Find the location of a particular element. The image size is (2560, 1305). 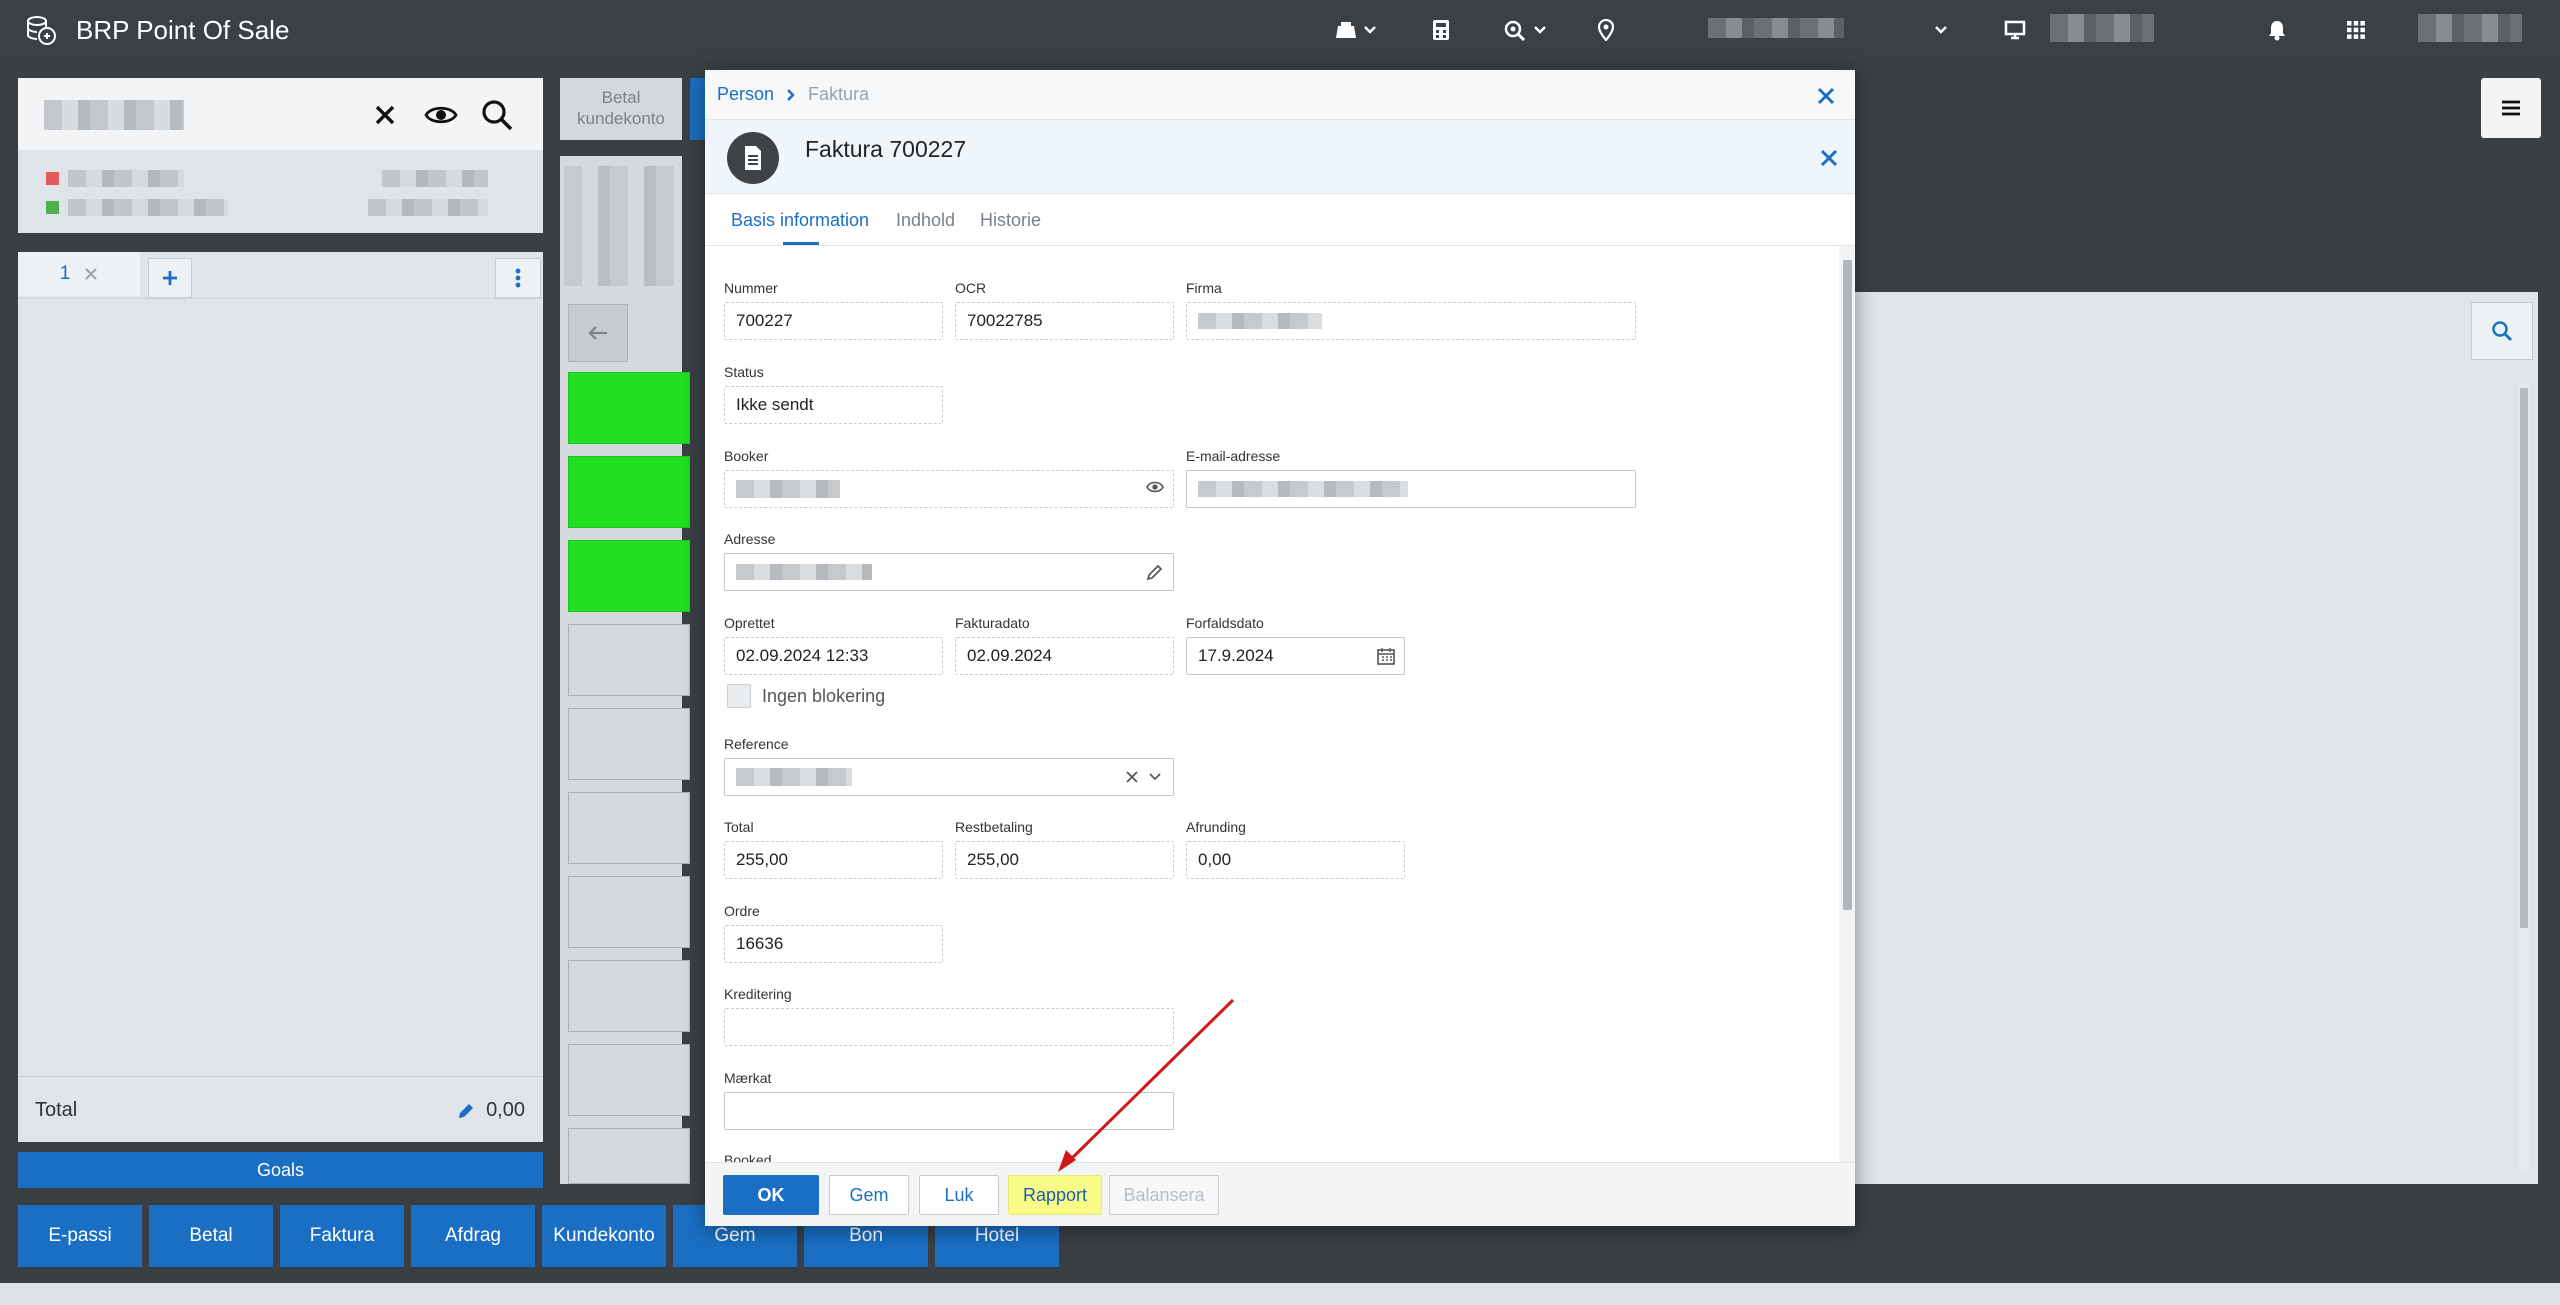

close-all-icon is located at coordinates (1826, 96).